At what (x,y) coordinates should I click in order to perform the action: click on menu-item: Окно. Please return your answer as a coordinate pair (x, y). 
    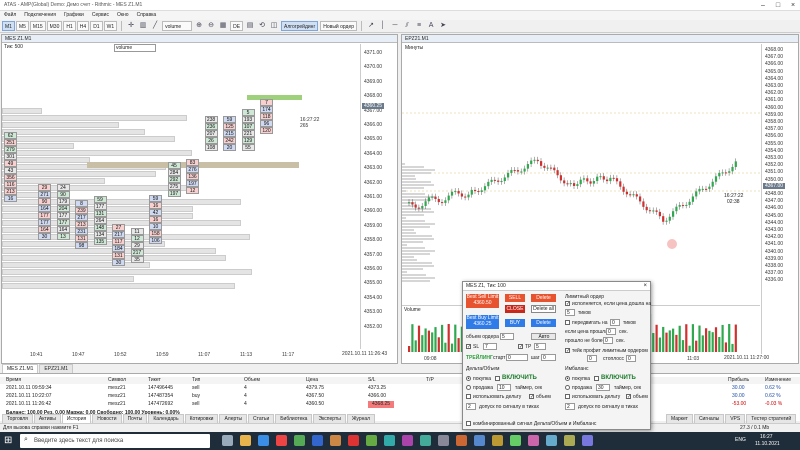
    Looking at the image, I should click on (123, 15).